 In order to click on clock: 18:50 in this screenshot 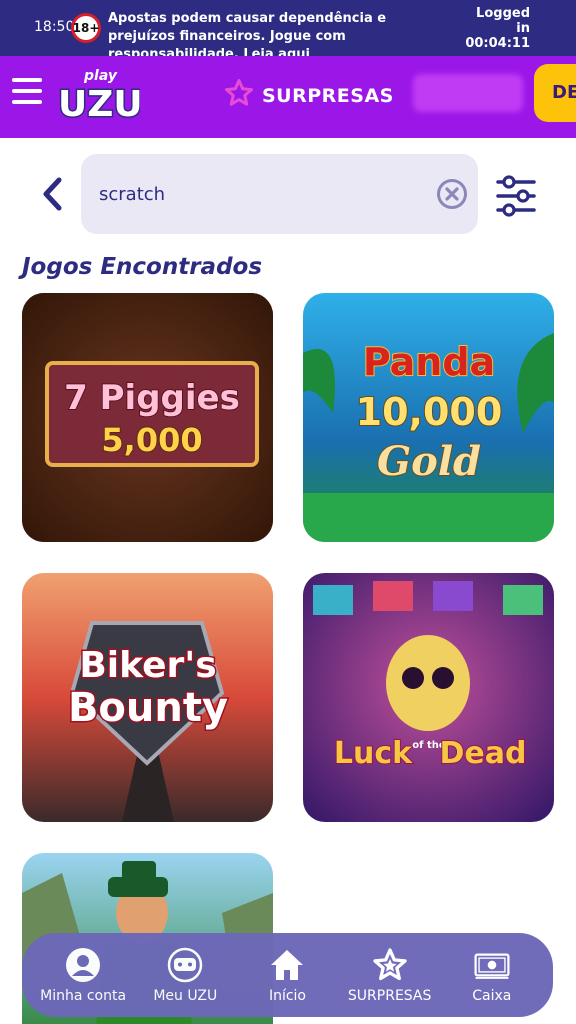, I will do `click(54, 27)`.